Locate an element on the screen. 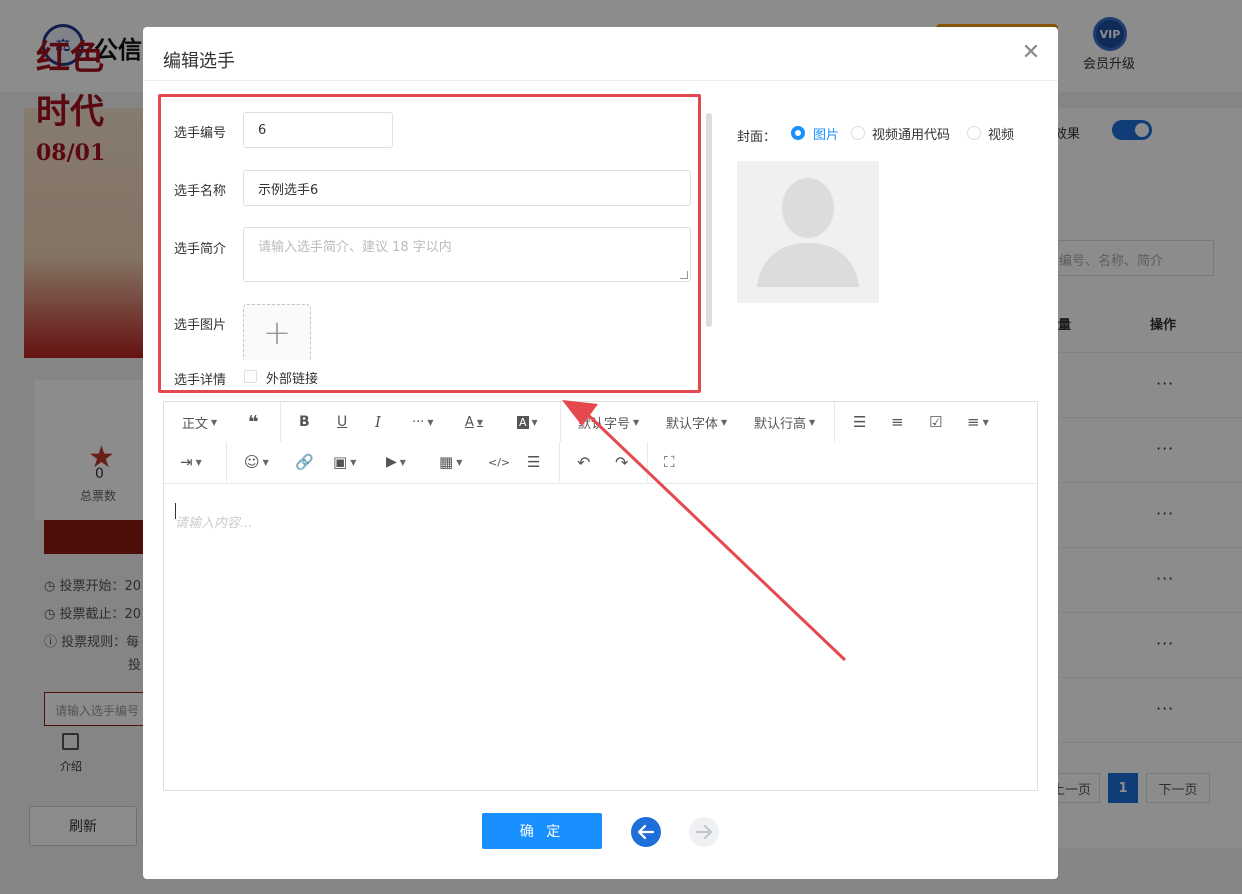  player-number-input: 6 is located at coordinates (318, 130).